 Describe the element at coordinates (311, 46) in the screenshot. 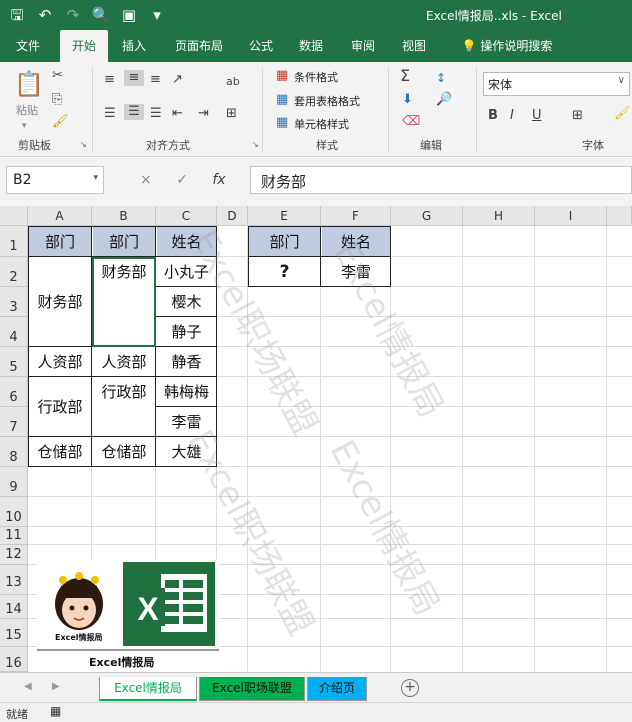

I see `tab-data: 数据` at that location.